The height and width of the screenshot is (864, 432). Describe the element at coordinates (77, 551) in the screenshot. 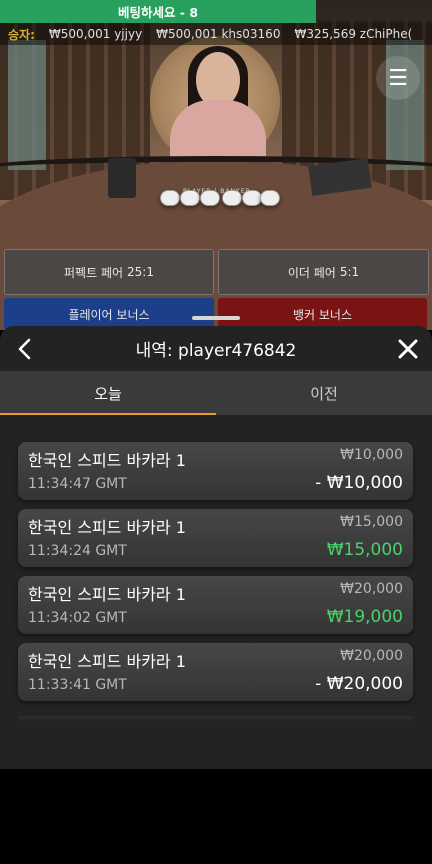

I see `entry-time: 11:34:24 GMT` at that location.